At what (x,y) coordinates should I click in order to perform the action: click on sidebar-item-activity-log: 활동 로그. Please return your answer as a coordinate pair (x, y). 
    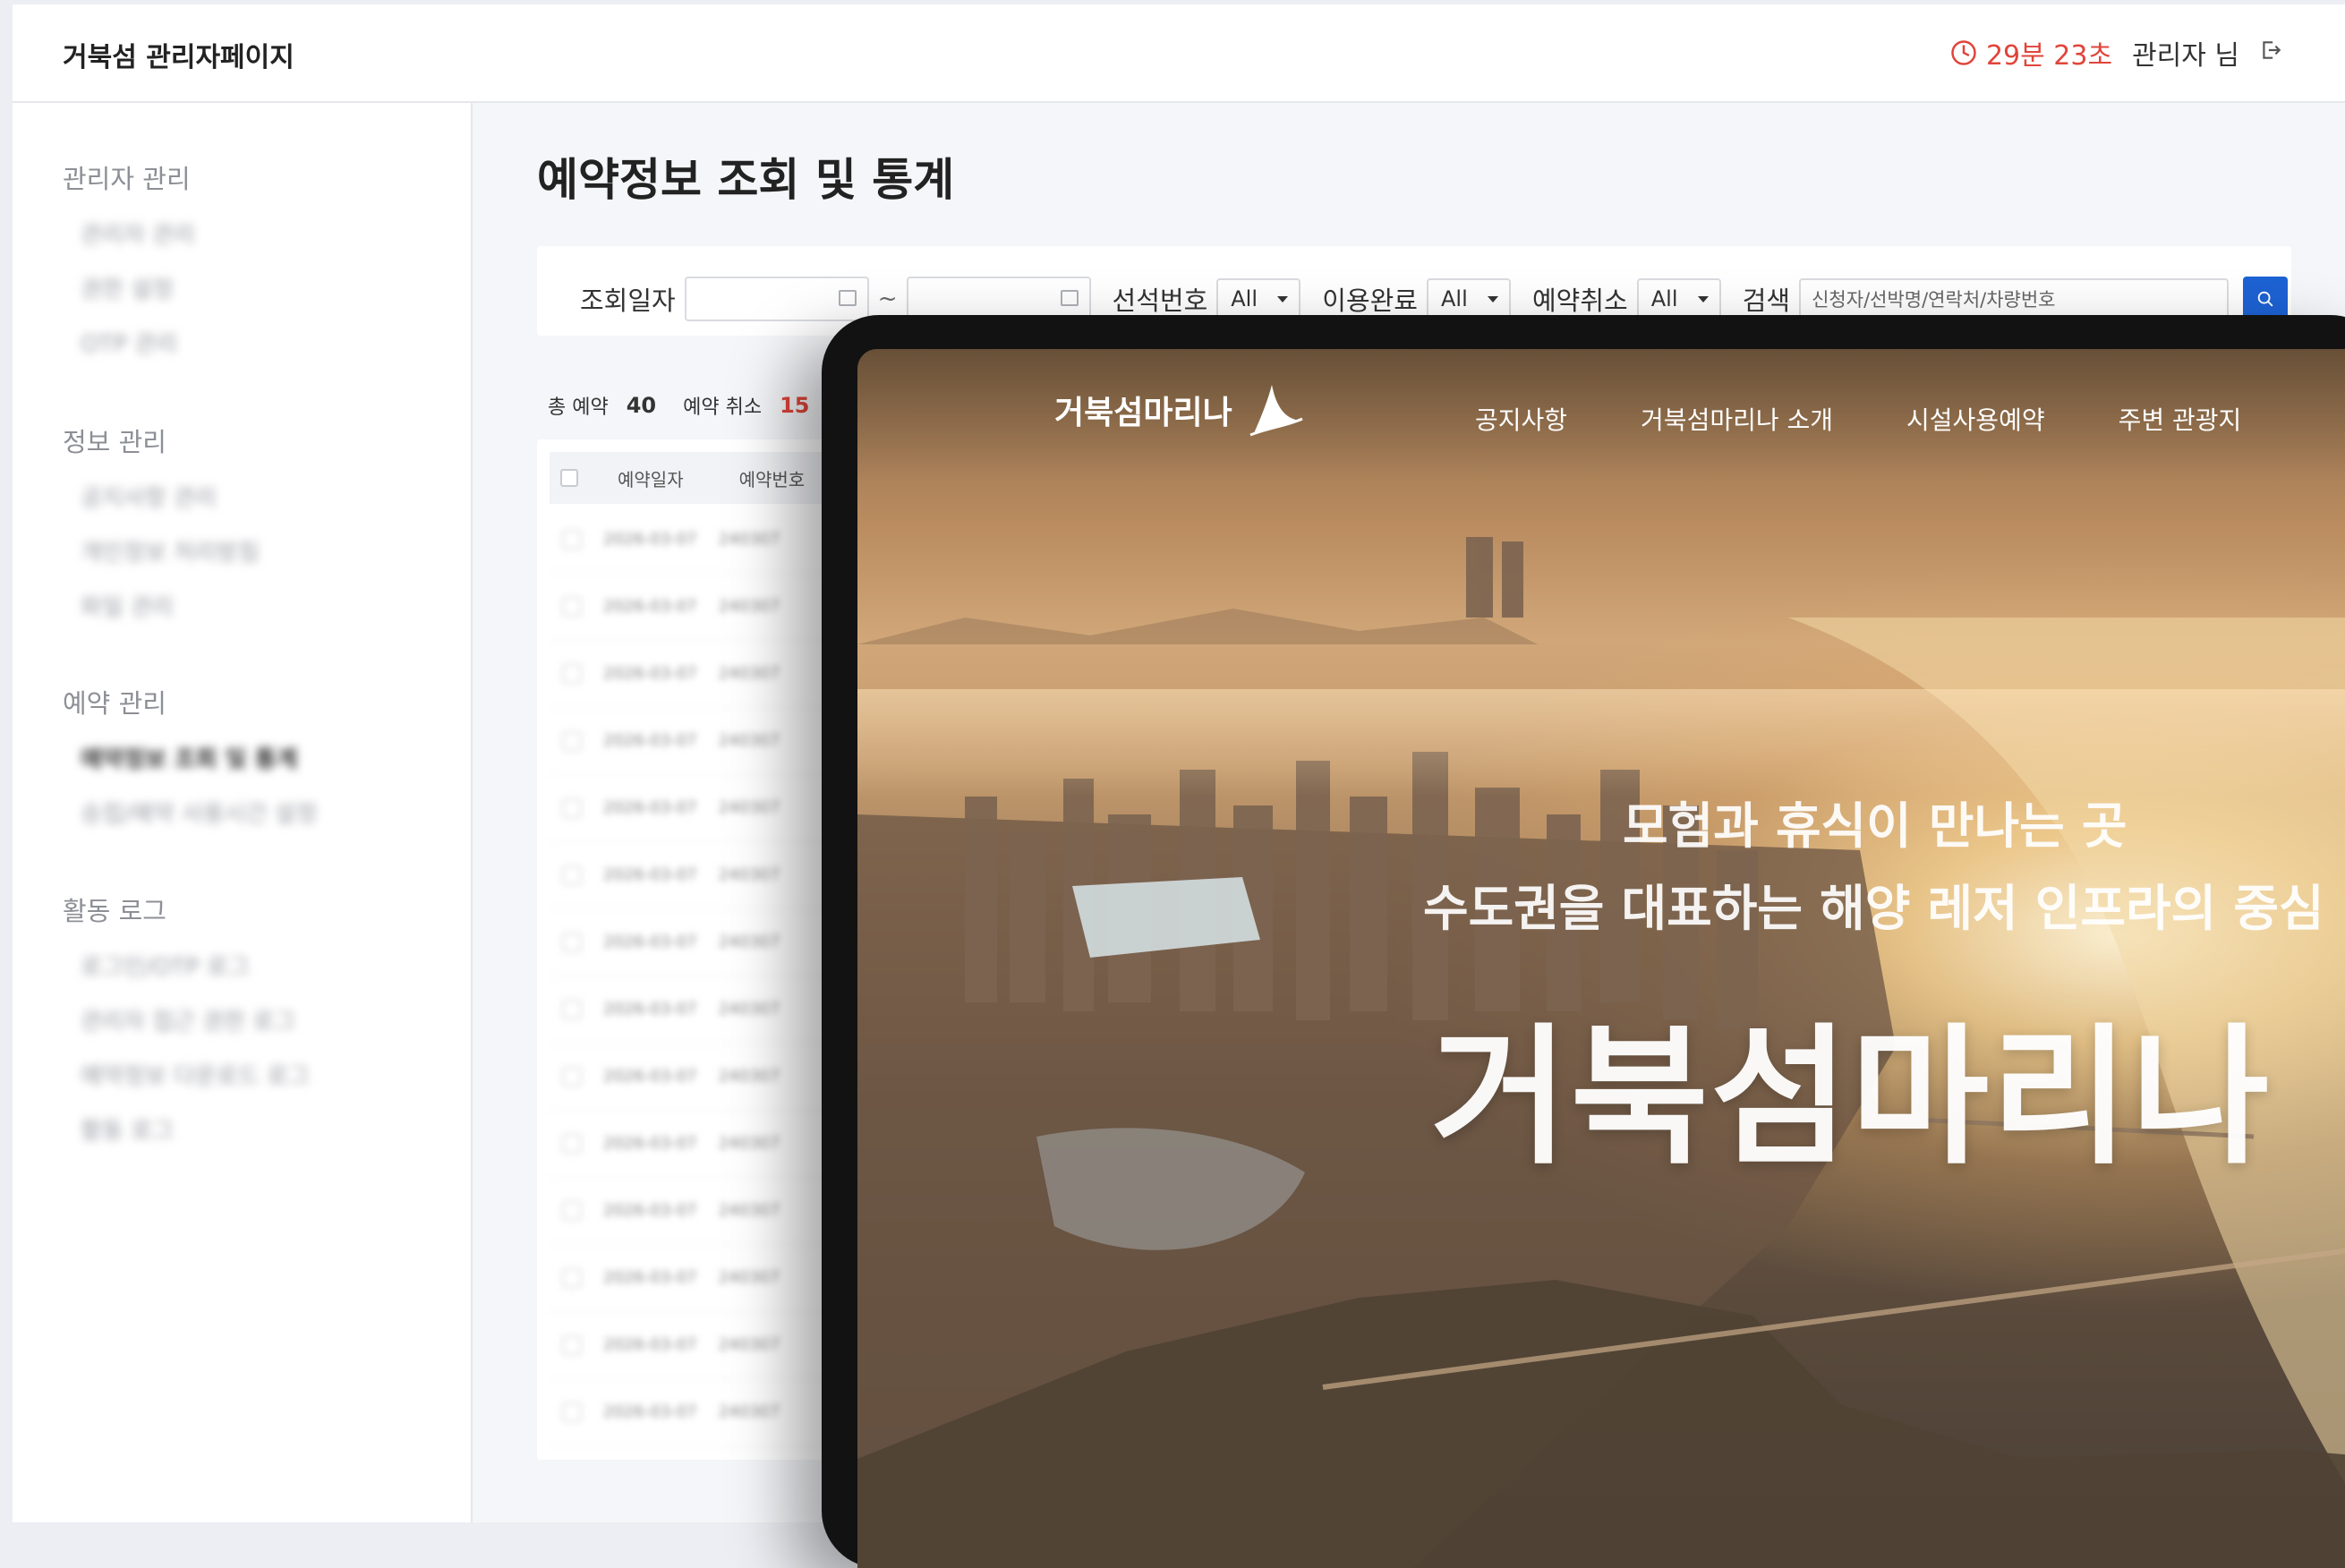
    Looking at the image, I should click on (186, 1131).